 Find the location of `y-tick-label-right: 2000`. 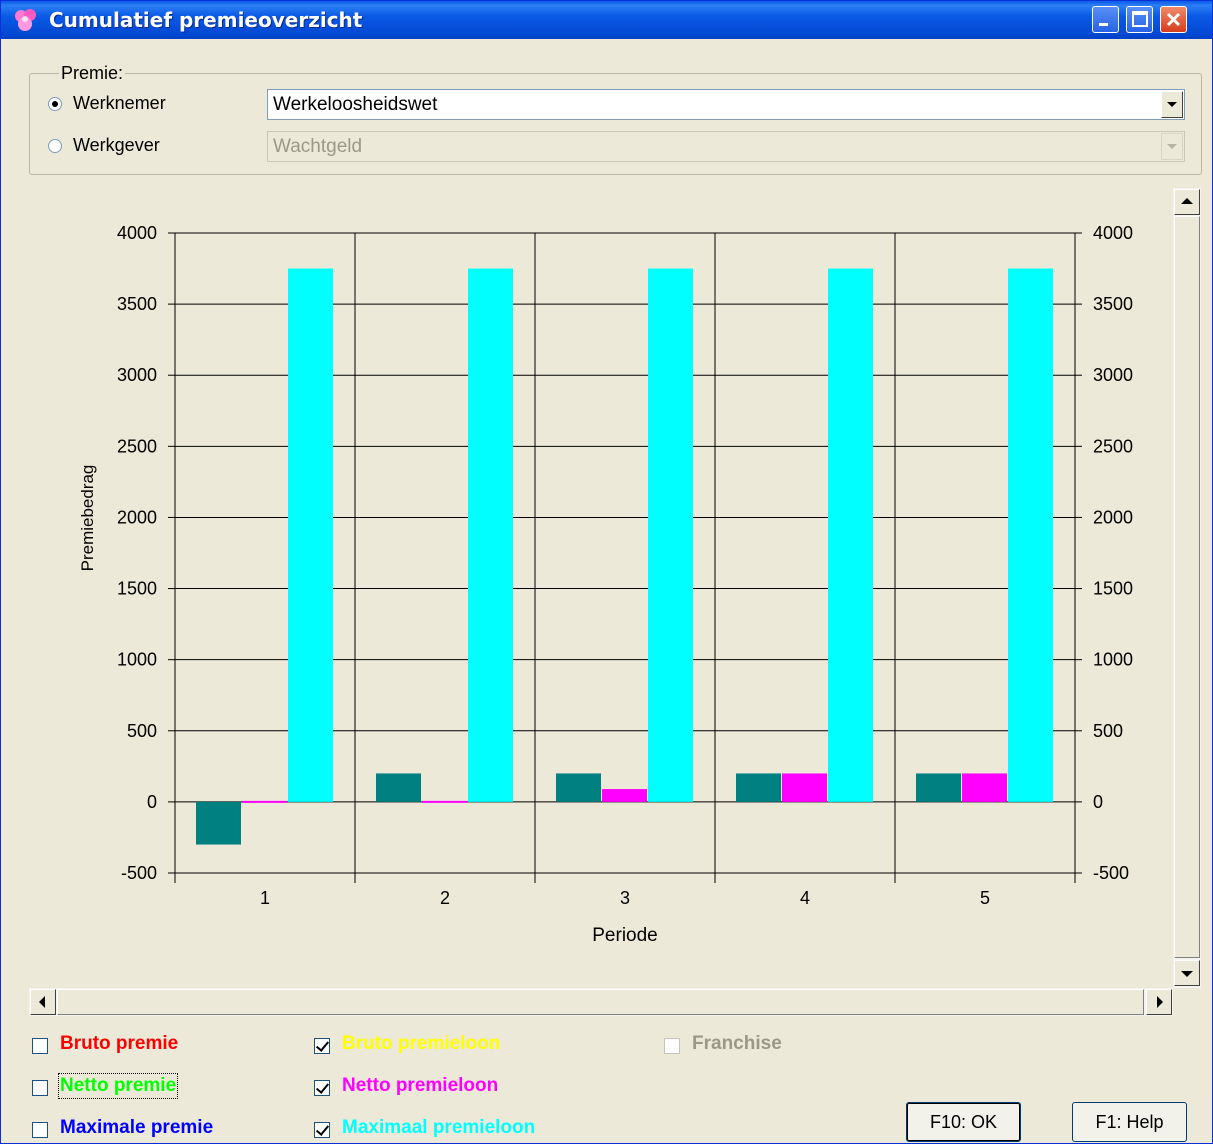

y-tick-label-right: 2000 is located at coordinates (1113, 517).